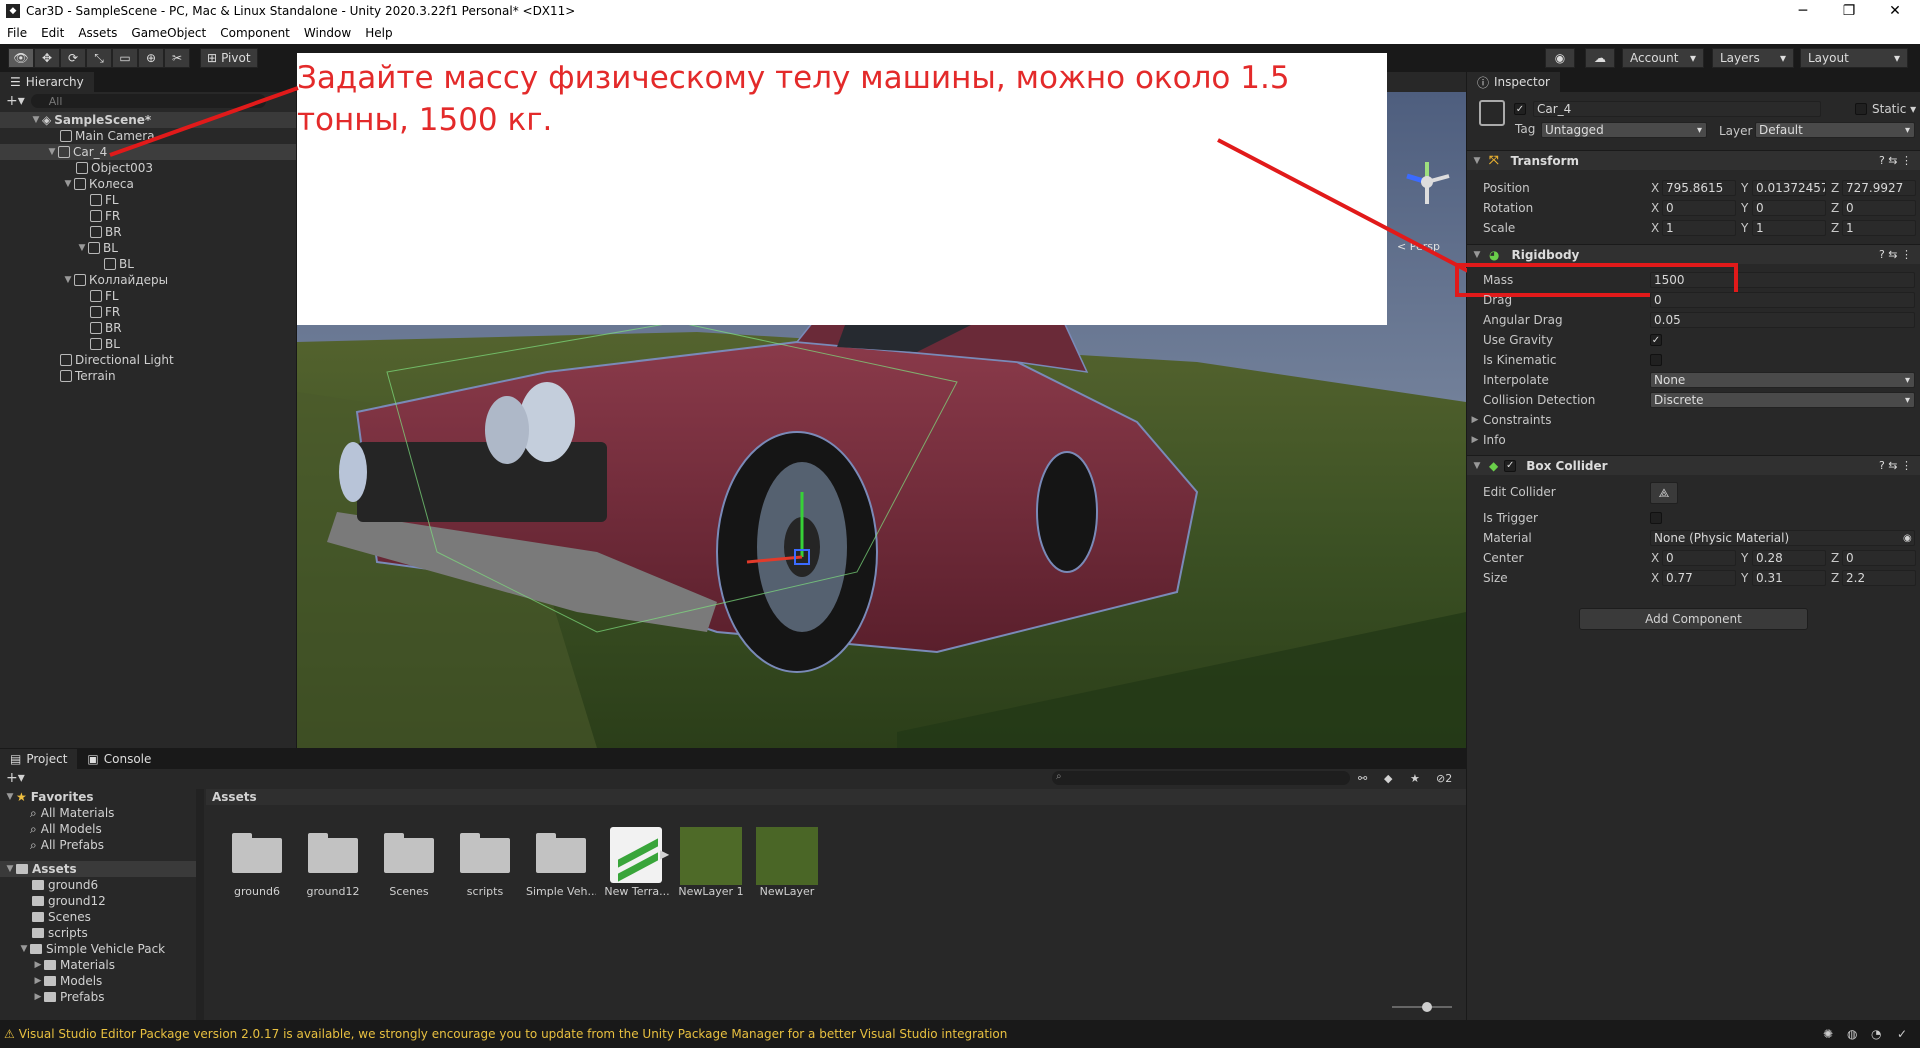 The image size is (1920, 1048). I want to click on scale-z-field: 1, so click(1879, 228).